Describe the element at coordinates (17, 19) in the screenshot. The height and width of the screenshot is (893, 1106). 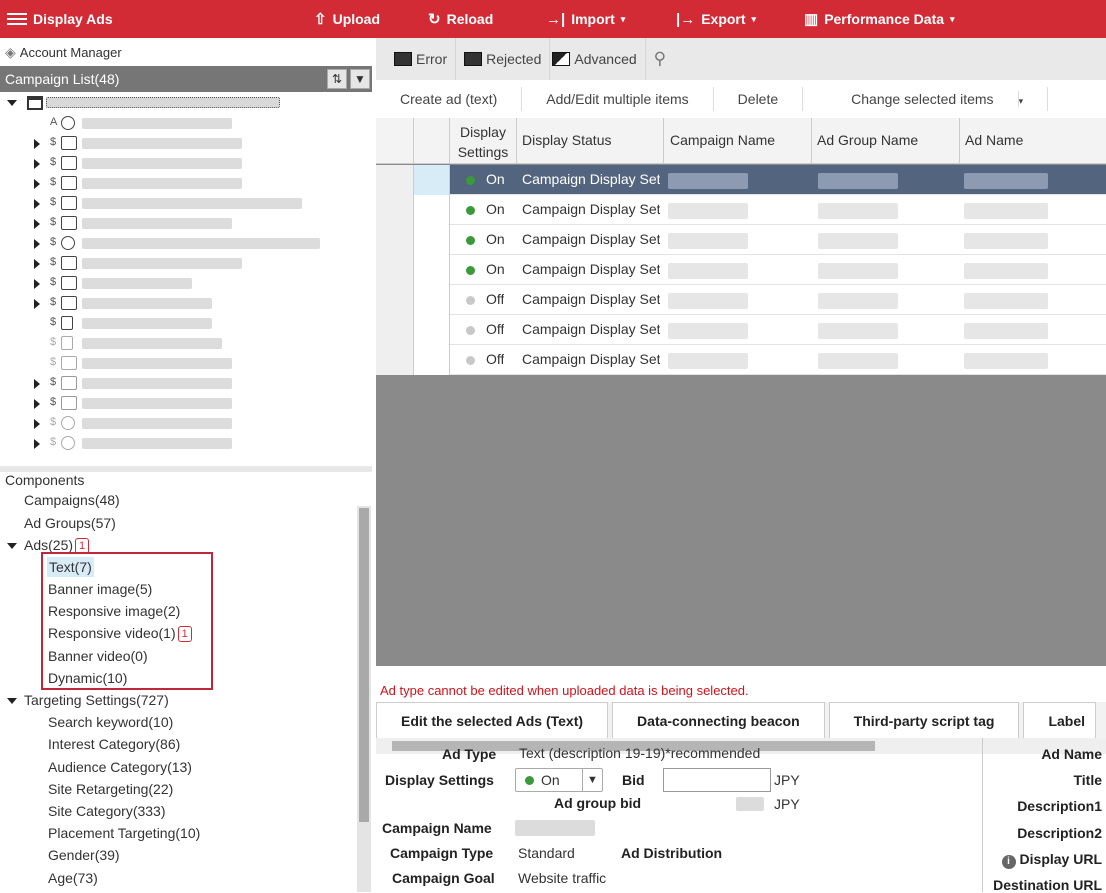
I see `hamburger-menu-icon` at that location.